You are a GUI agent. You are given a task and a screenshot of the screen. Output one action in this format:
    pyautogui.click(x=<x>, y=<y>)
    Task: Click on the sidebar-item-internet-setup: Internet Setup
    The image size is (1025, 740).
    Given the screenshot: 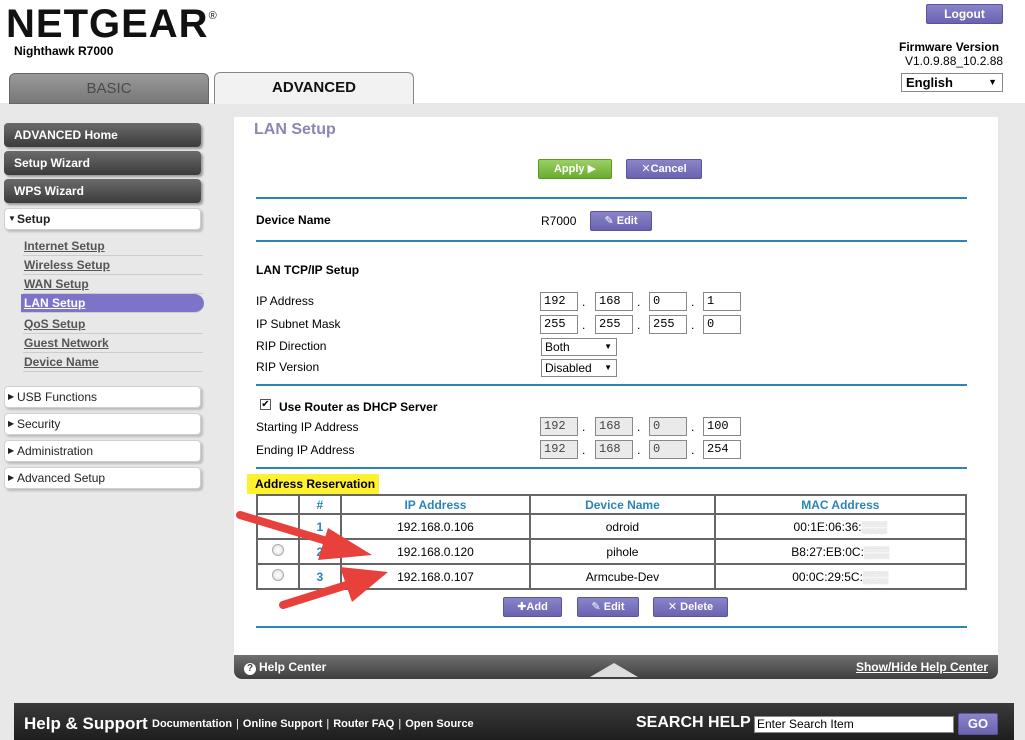 What is the action you would take?
    pyautogui.click(x=113, y=246)
    